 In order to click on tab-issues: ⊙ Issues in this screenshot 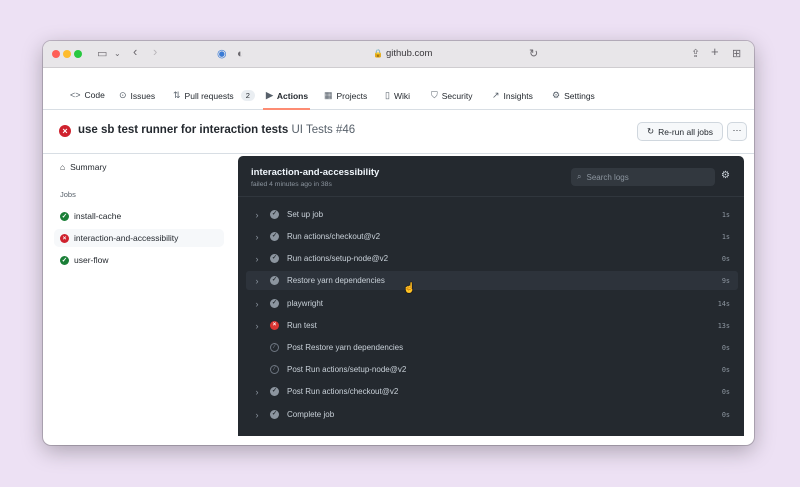, I will do `click(137, 95)`.